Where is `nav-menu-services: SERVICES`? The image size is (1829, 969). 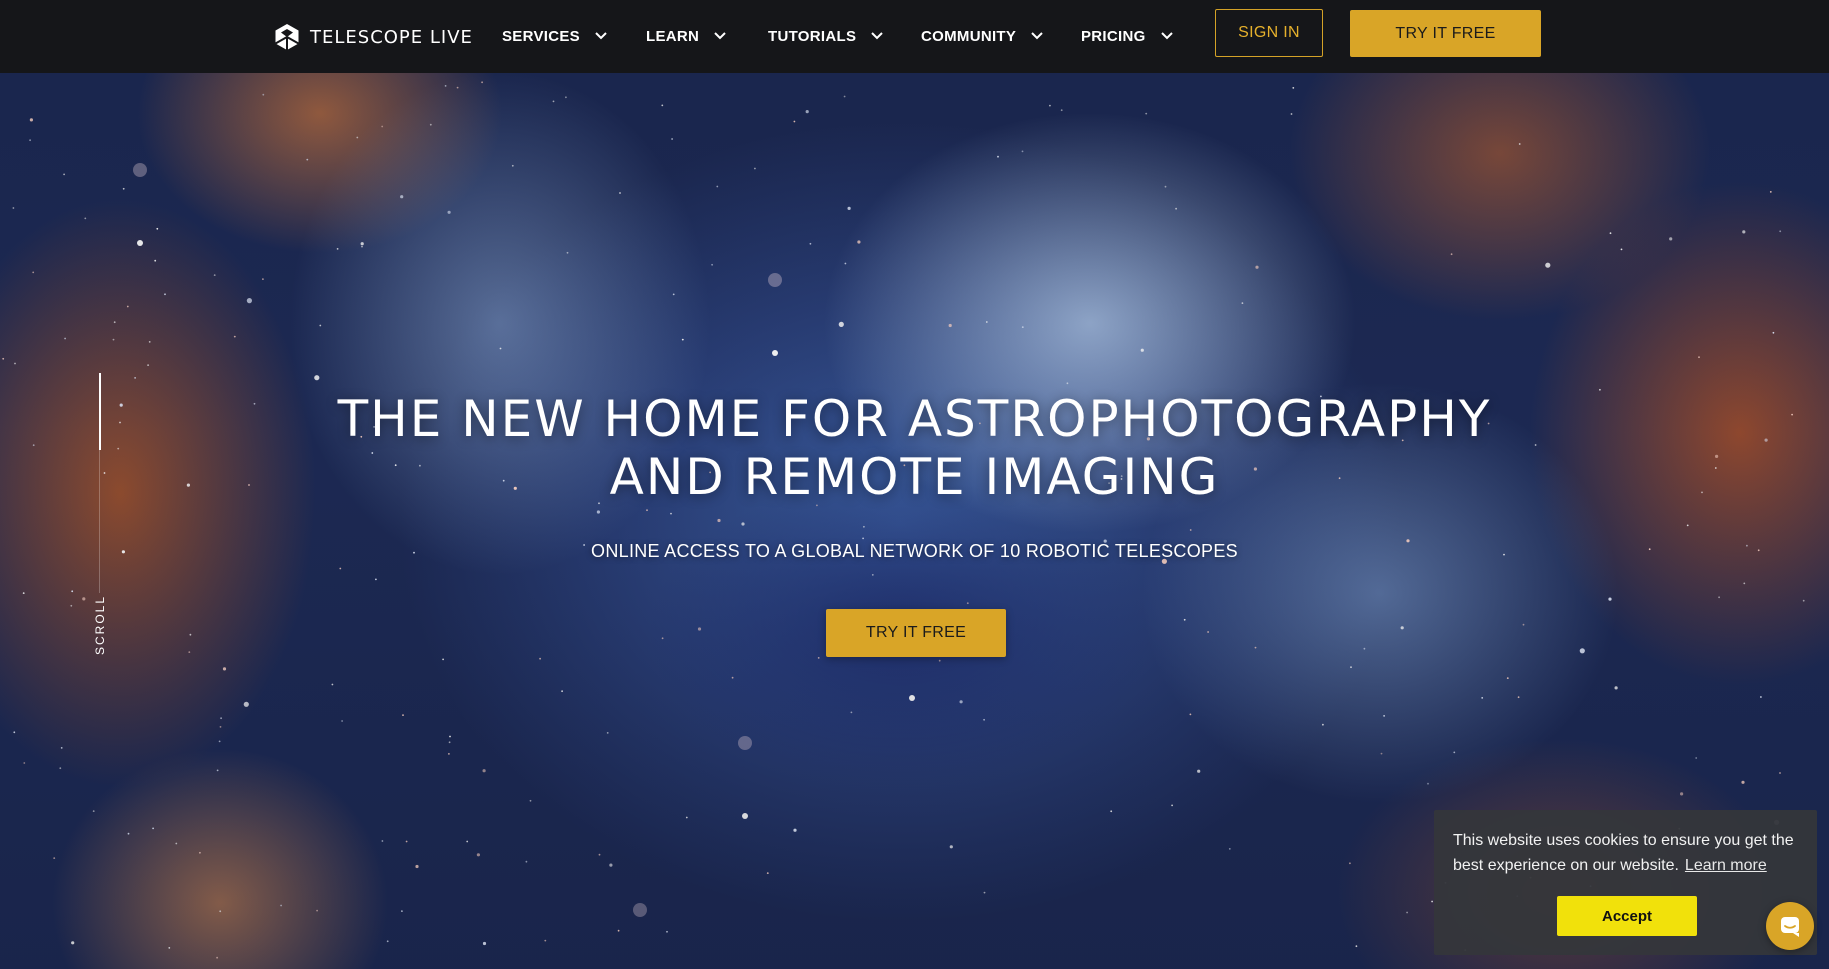
nav-menu-services: SERVICES is located at coordinates (555, 36).